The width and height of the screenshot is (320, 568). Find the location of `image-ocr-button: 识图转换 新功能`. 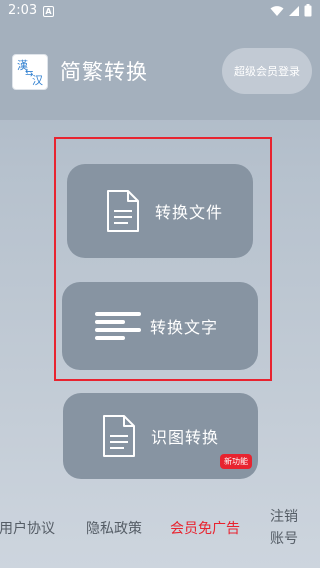

image-ocr-button: 识图转换 新功能 is located at coordinates (160, 436).